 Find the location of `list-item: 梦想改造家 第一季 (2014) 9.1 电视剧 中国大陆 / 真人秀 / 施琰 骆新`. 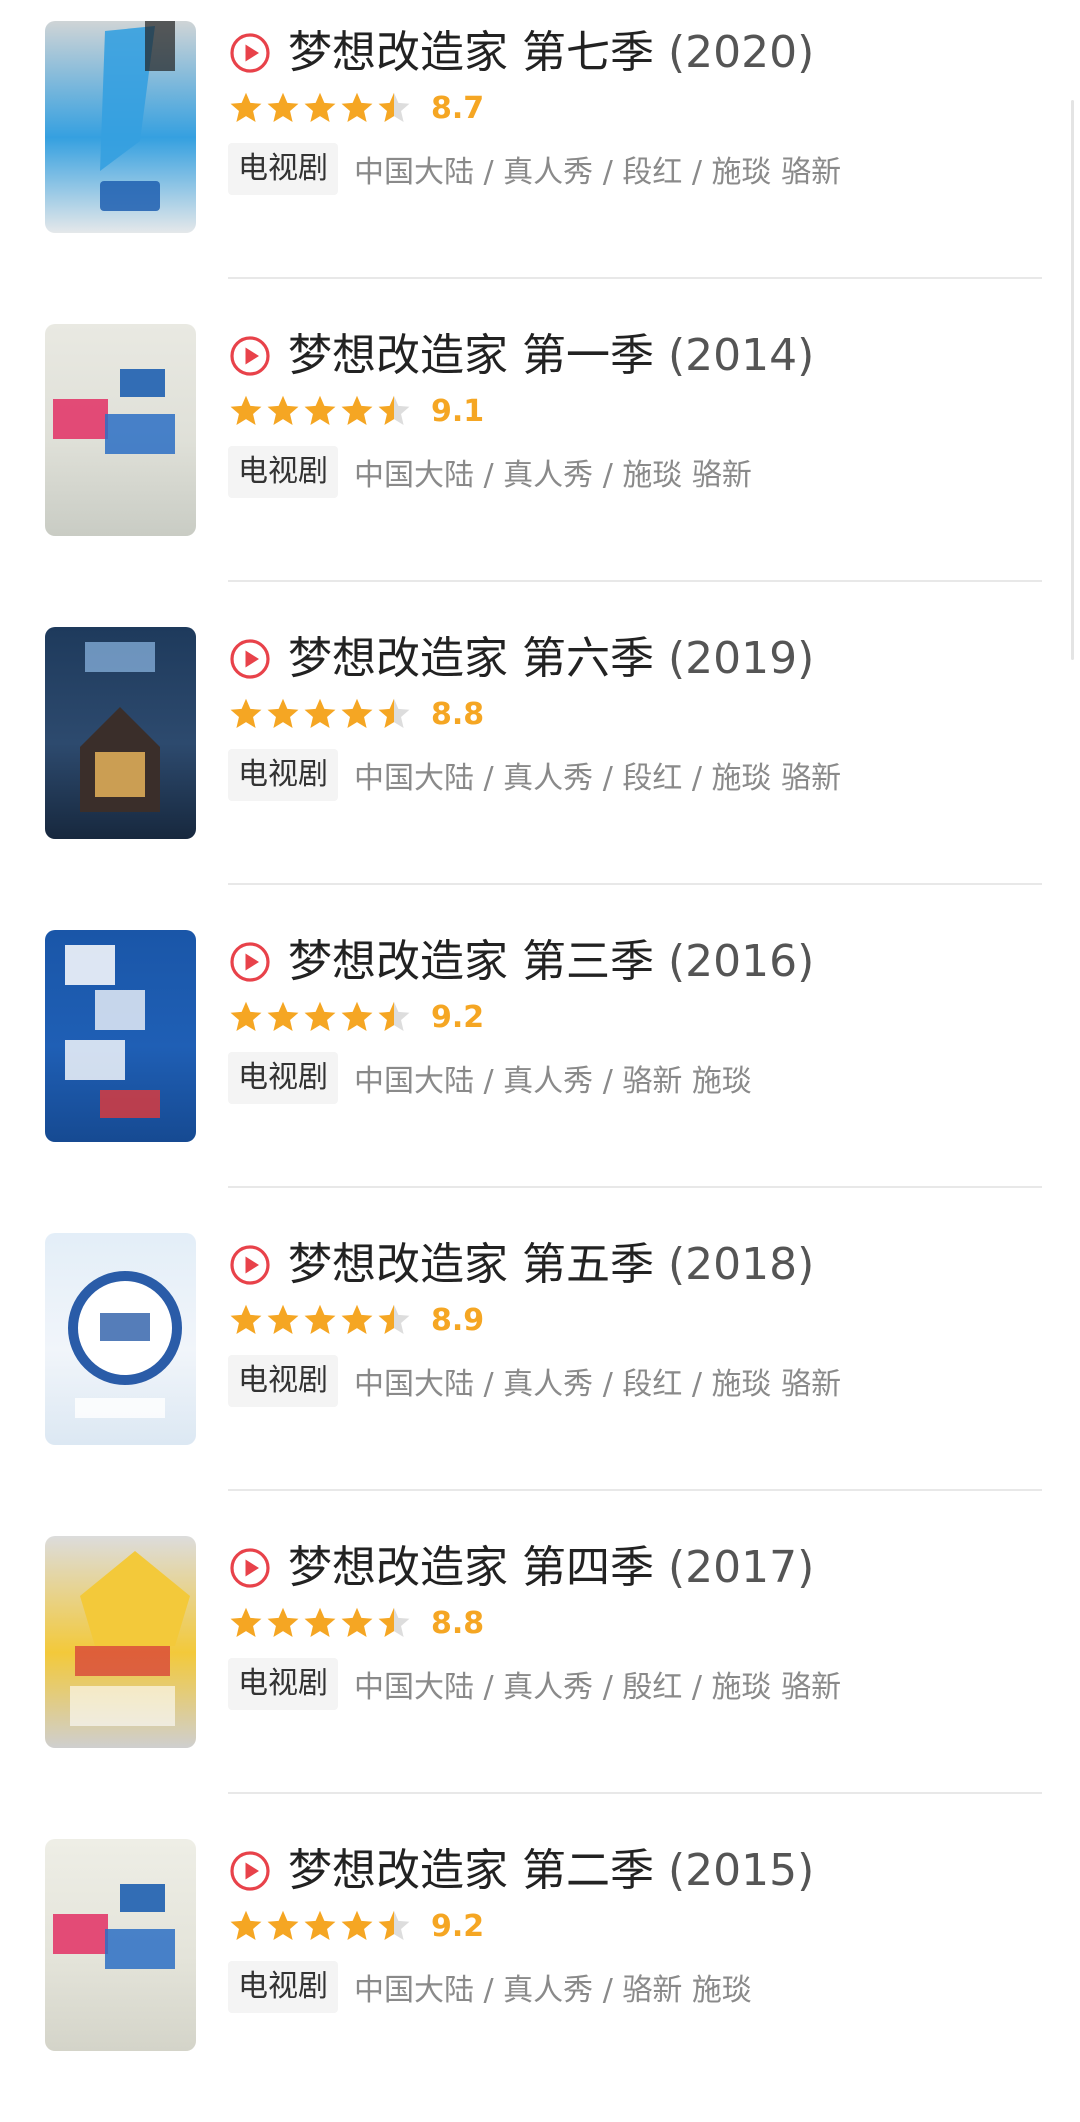

list-item: 梦想改造家 第一季 (2014) 9.1 电视剧 中国大陆 / 真人秀 / 施琰 骆新 is located at coordinates (540, 455).